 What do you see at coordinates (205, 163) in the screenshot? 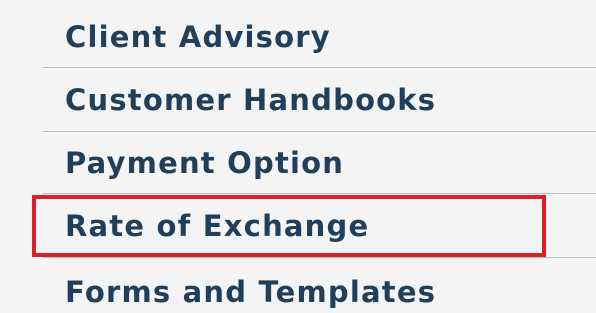
I see `menu-item-label: Payment Option` at bounding box center [205, 163].